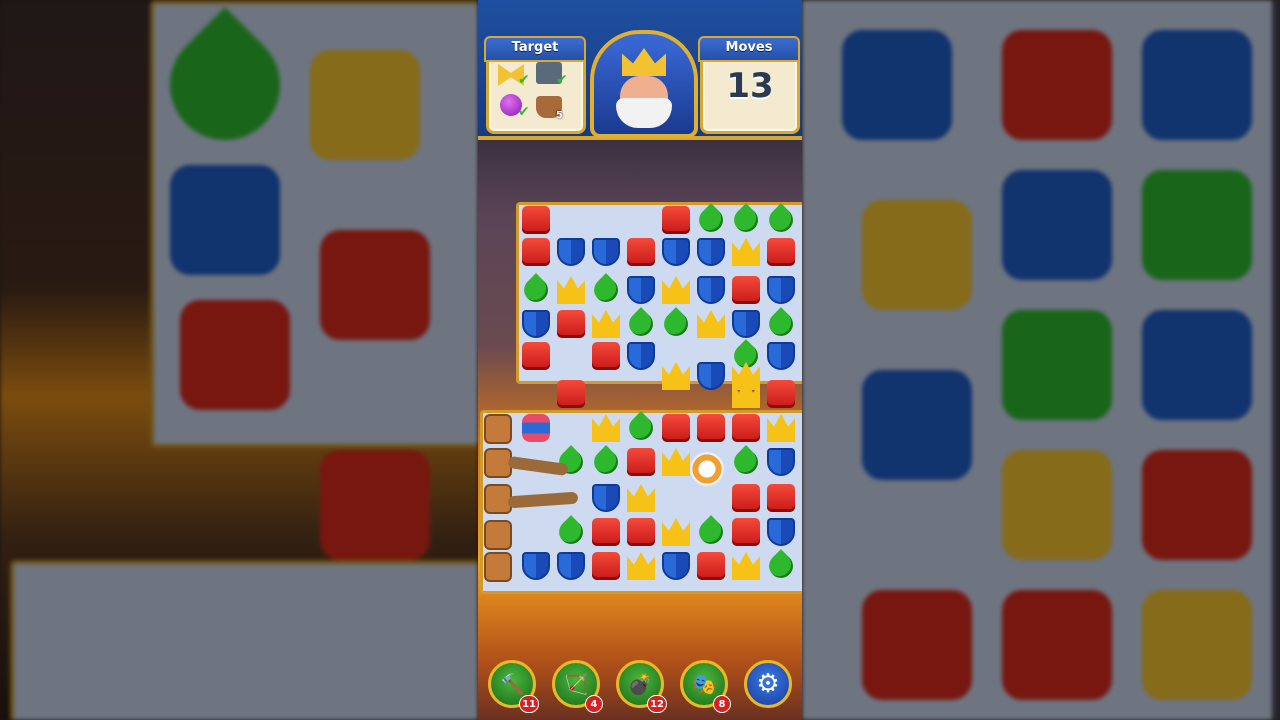 This screenshot has width=1280, height=720. I want to click on moves-counter: 13, so click(750, 86).